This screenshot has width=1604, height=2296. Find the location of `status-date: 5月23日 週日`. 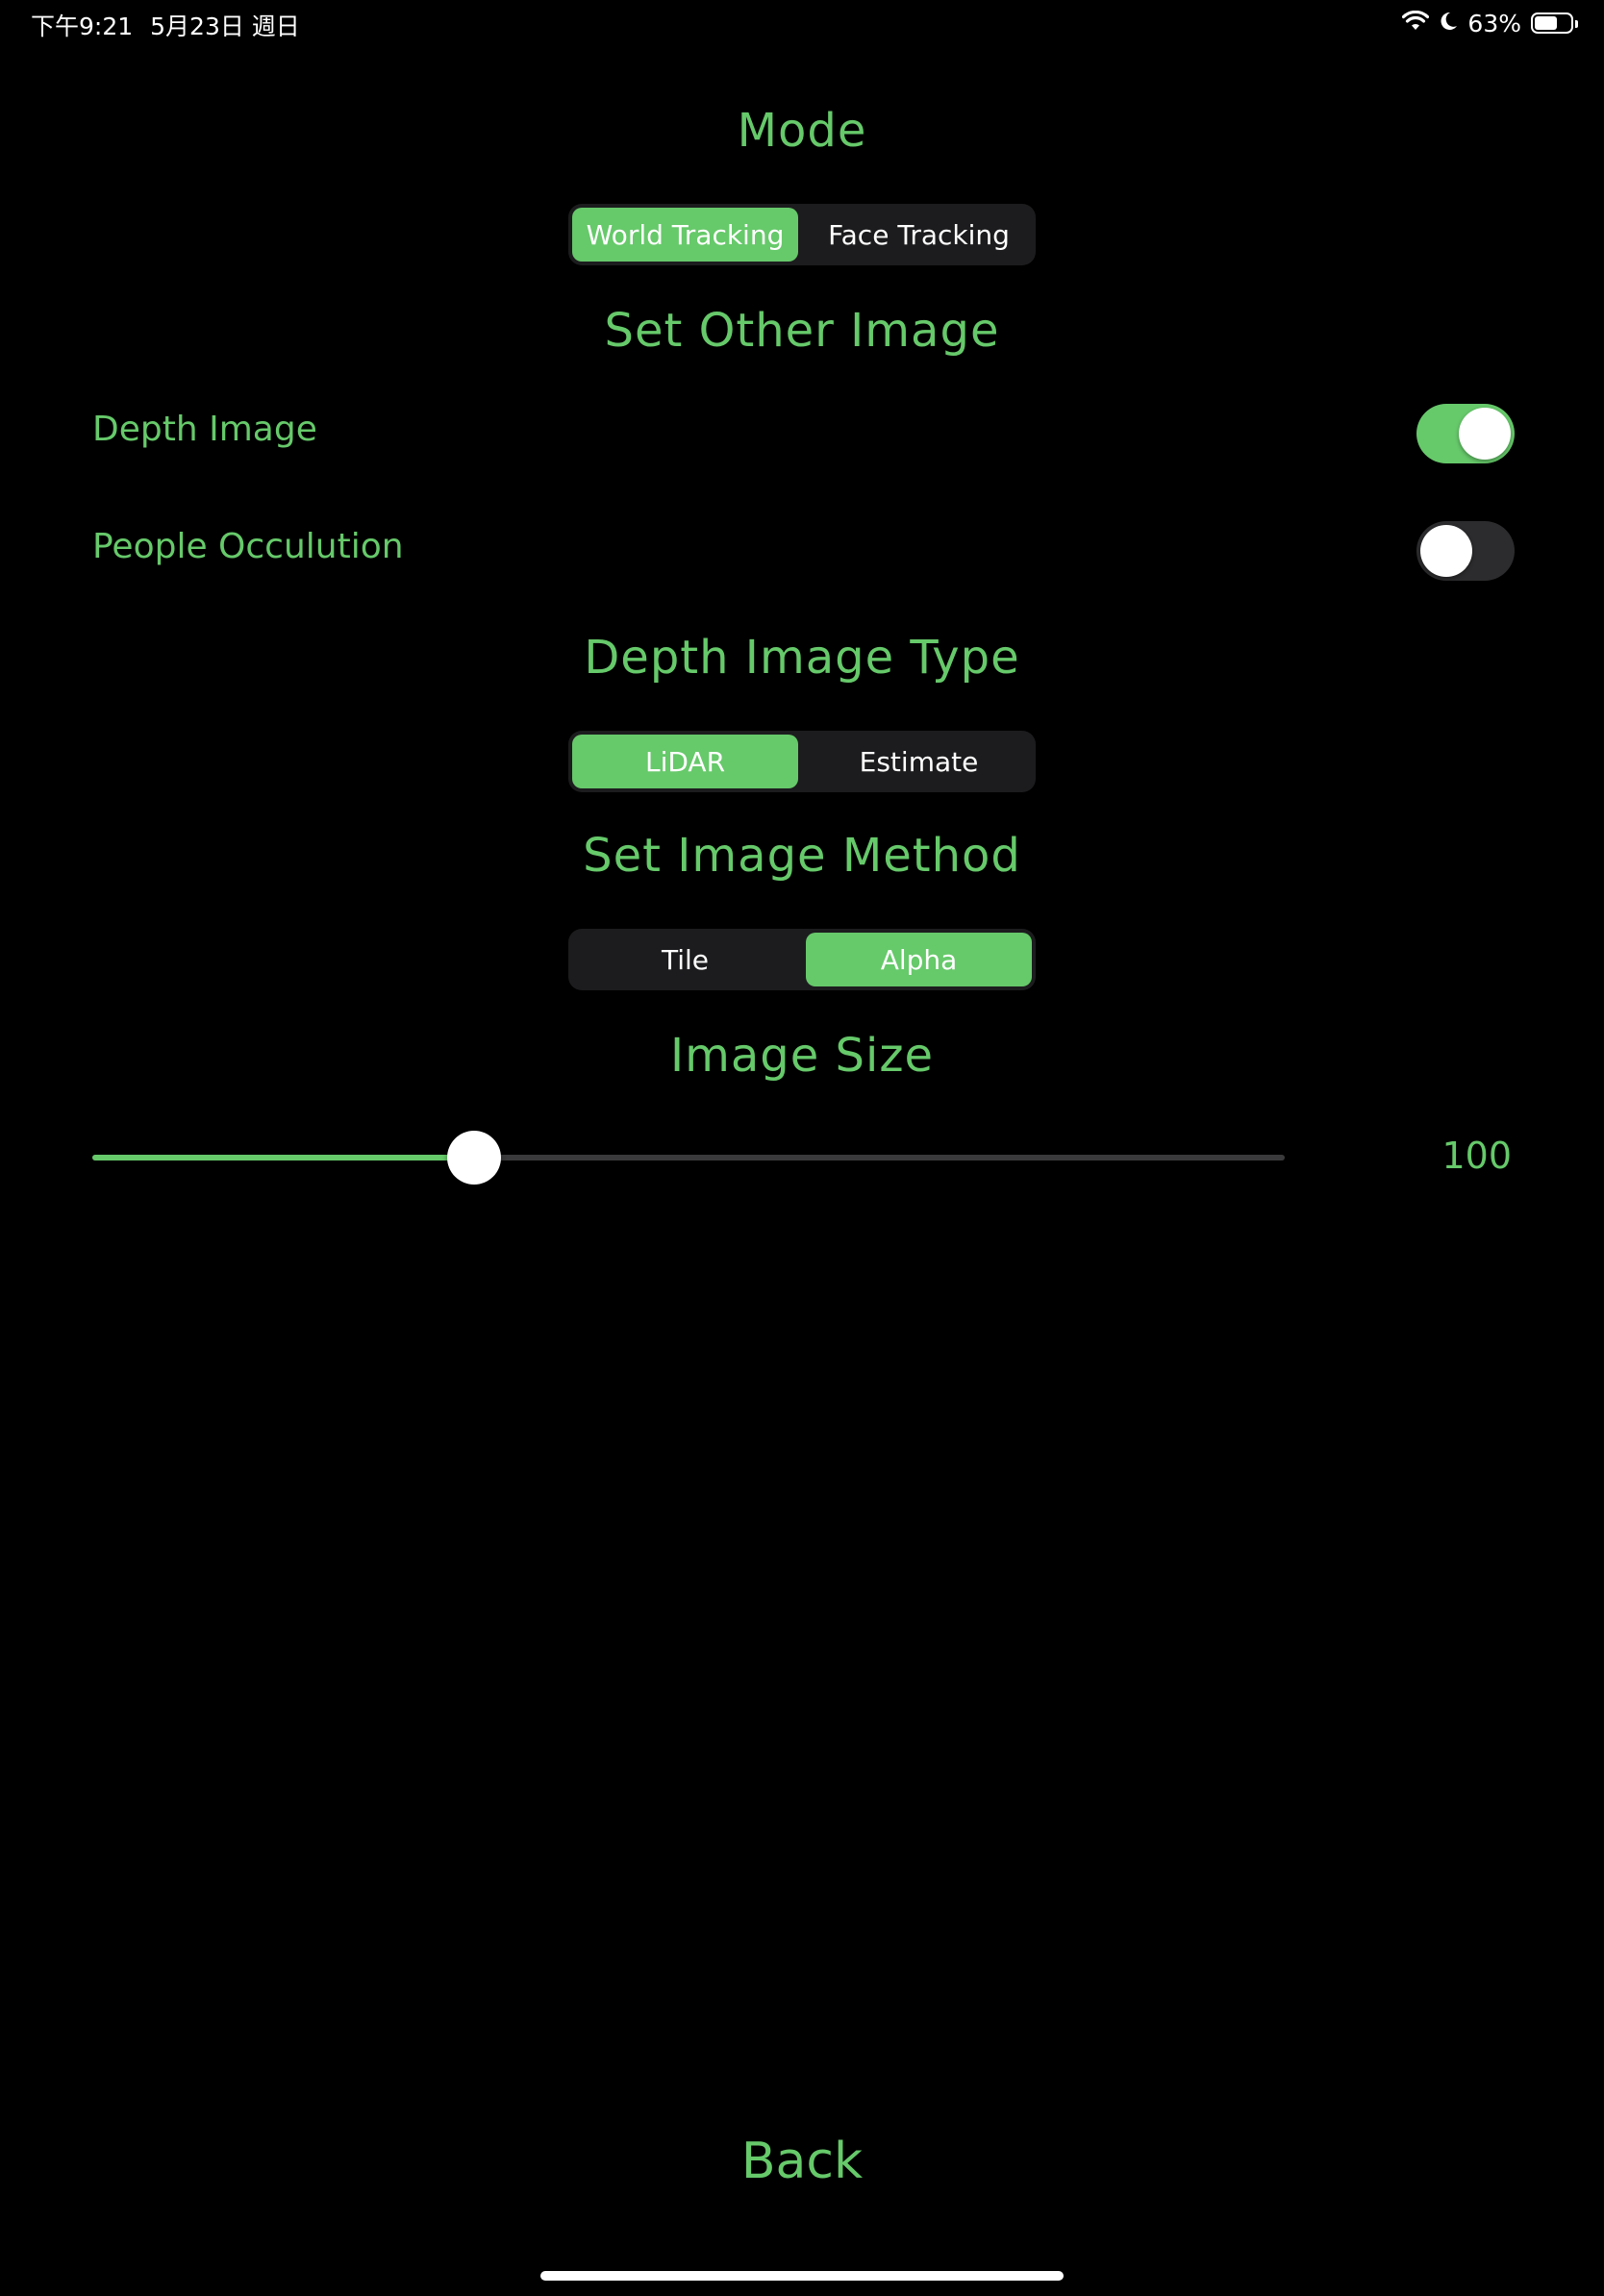

status-date: 5月23日 週日 is located at coordinates (225, 26).